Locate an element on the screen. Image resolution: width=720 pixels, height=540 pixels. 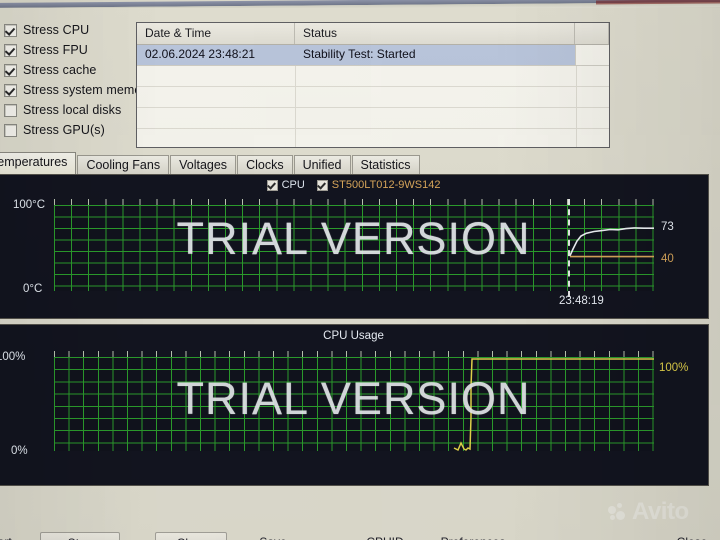
stress-option-label: Stress local disks is located at coordinates (72, 110).